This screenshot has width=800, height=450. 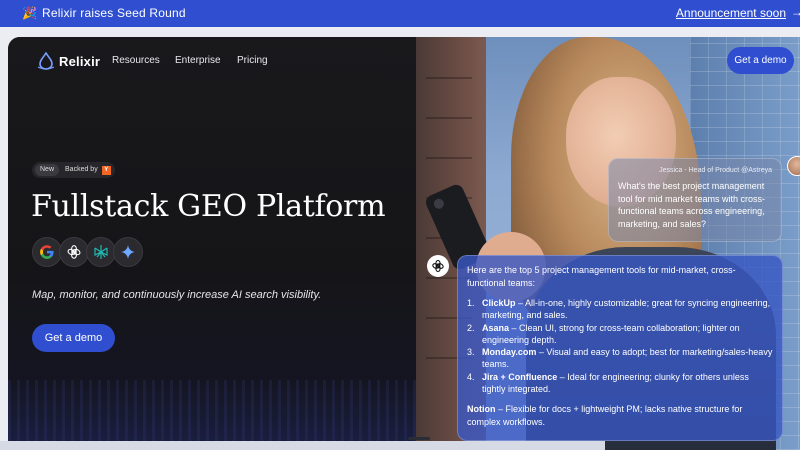 What do you see at coordinates (302, 445) in the screenshot?
I see `horizontal-scrollbar` at bounding box center [302, 445].